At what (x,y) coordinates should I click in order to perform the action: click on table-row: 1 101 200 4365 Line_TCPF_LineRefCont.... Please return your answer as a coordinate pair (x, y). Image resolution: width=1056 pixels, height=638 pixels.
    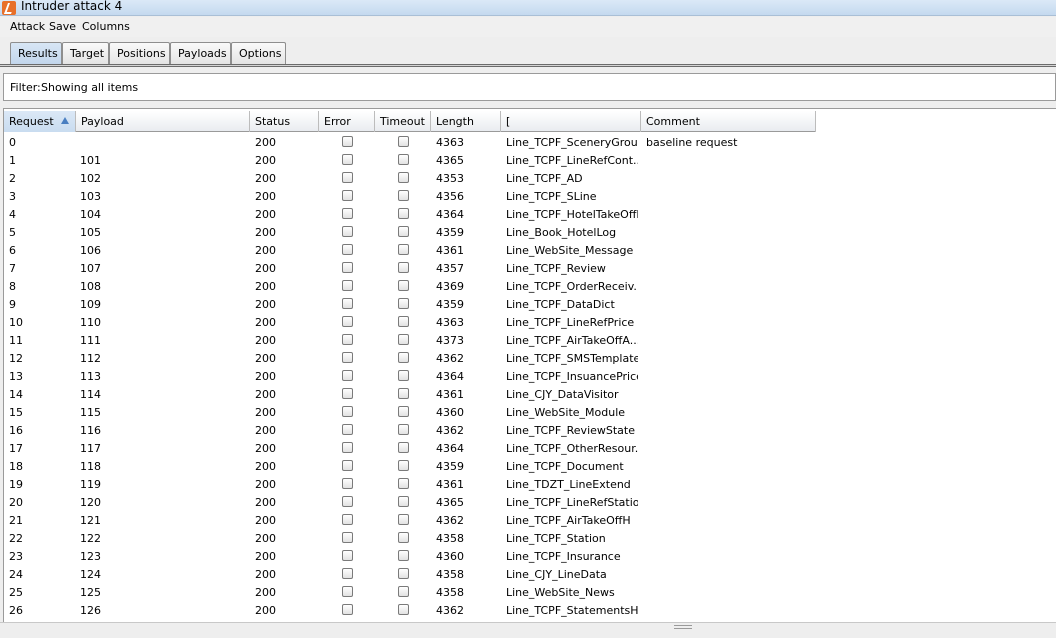
    Looking at the image, I should click on (530, 160).